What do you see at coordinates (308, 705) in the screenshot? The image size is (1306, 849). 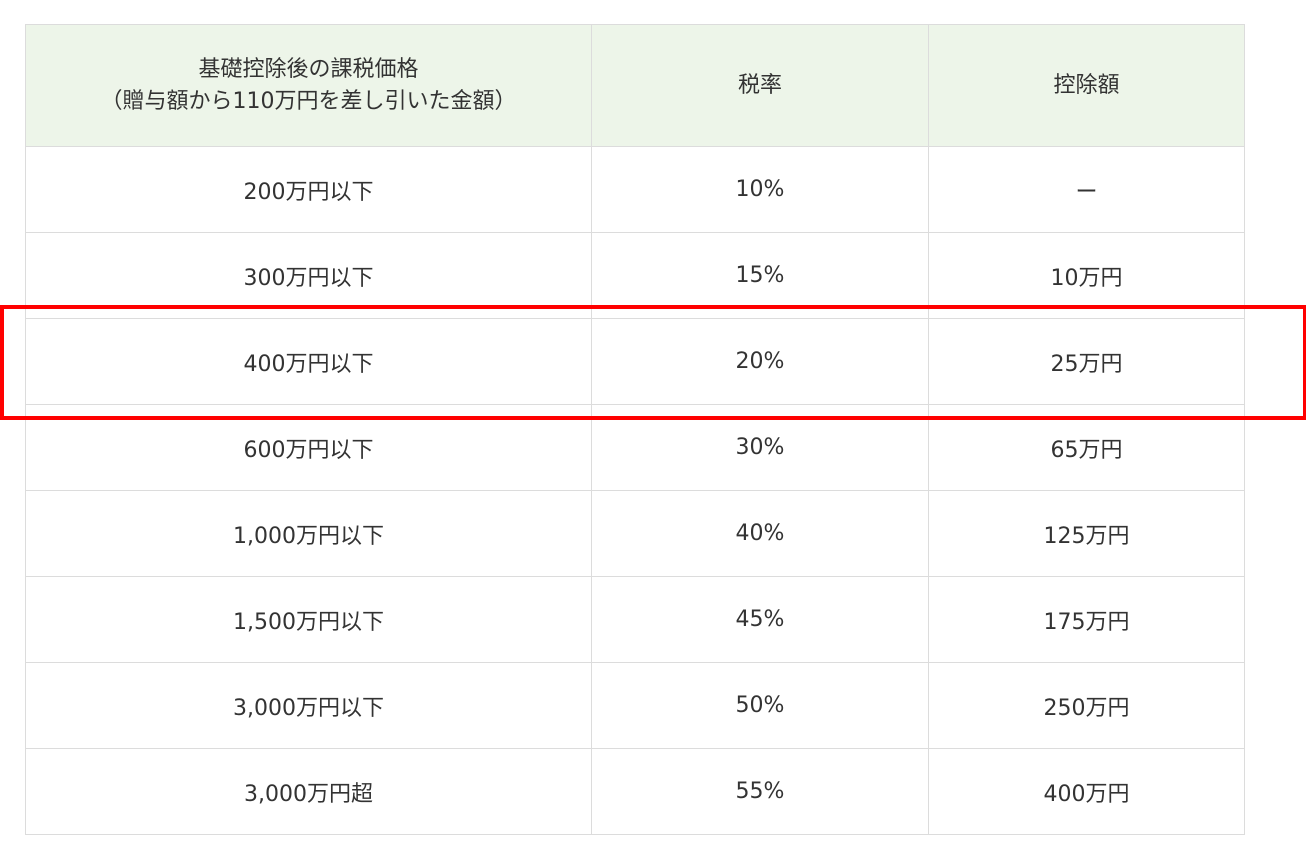 I see `cell-amount: 3,000万円以下` at bounding box center [308, 705].